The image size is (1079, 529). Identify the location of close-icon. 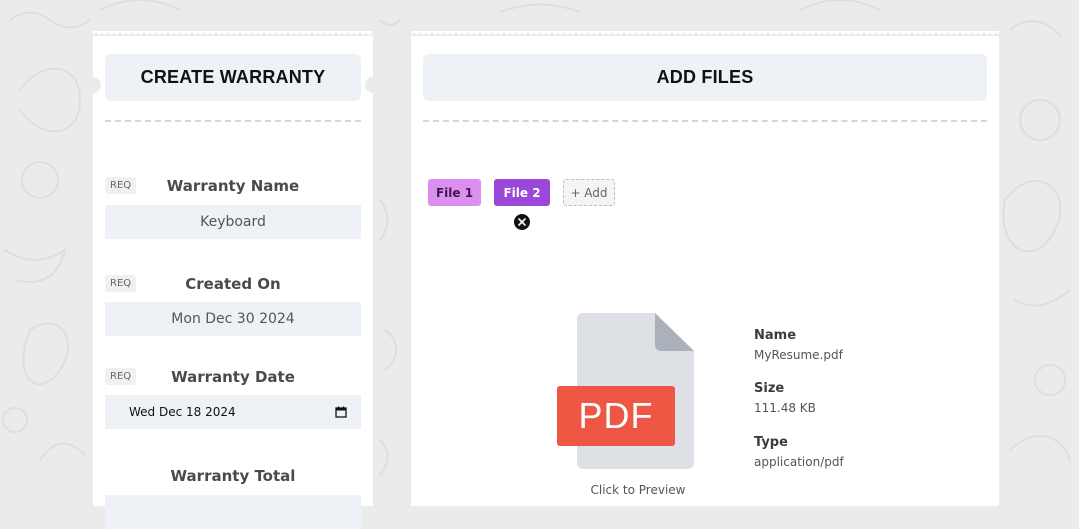
(522, 222).